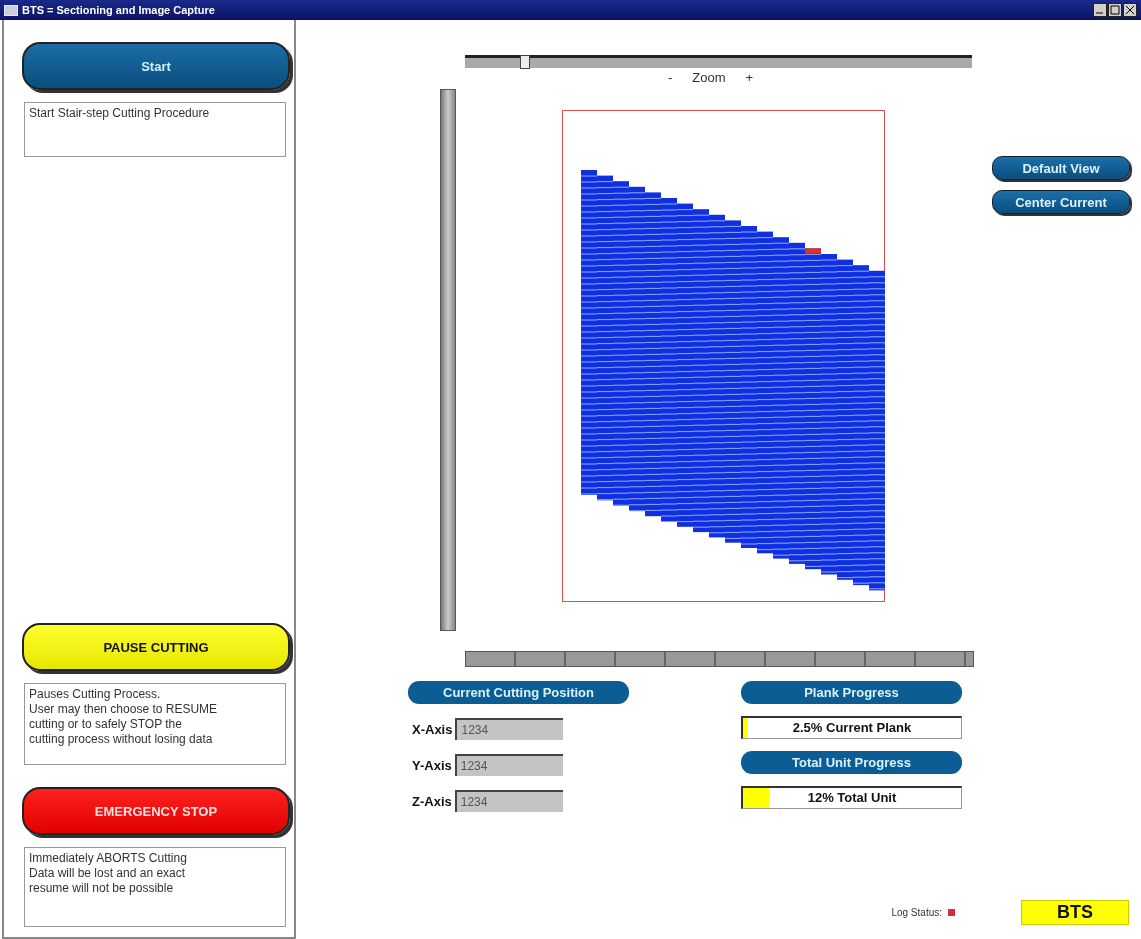 The height and width of the screenshot is (939, 1141). Describe the element at coordinates (432, 765) in the screenshot. I see `axis-label: Y-Axis` at that location.